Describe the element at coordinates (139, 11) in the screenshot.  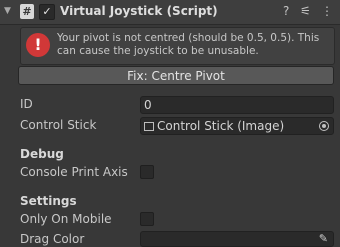
I see `component-title: Virtual Joystick (Script)` at that location.